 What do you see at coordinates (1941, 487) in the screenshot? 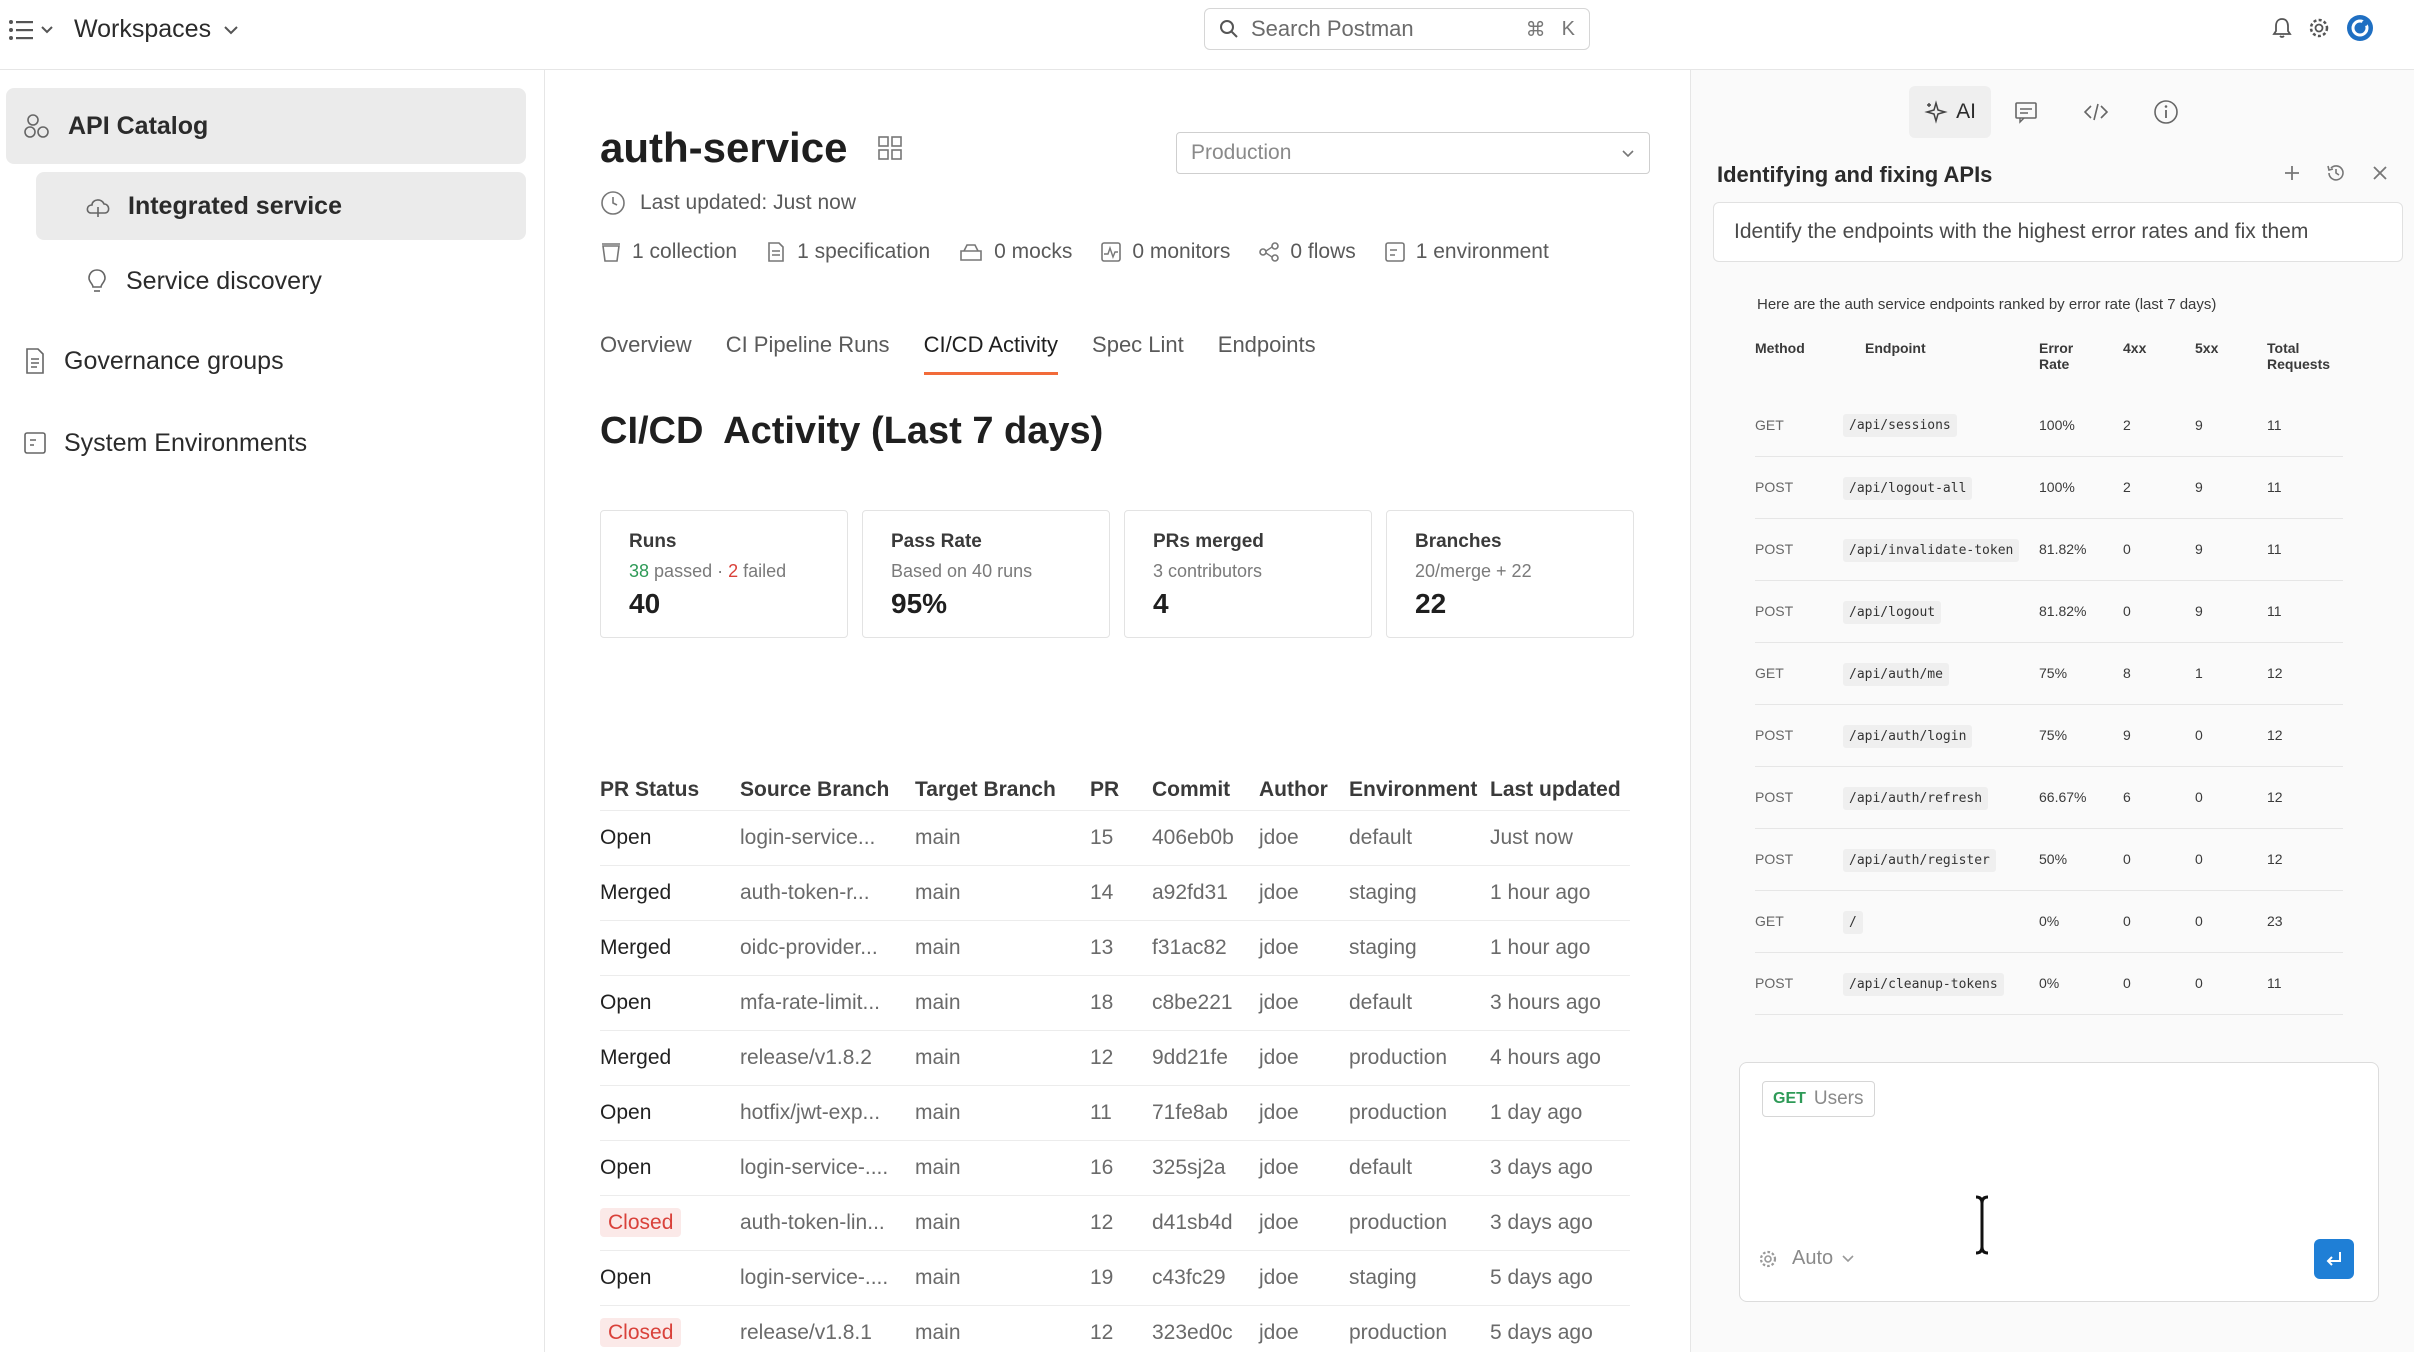
I see `endpoint-cell: /api/logout-all` at bounding box center [1941, 487].